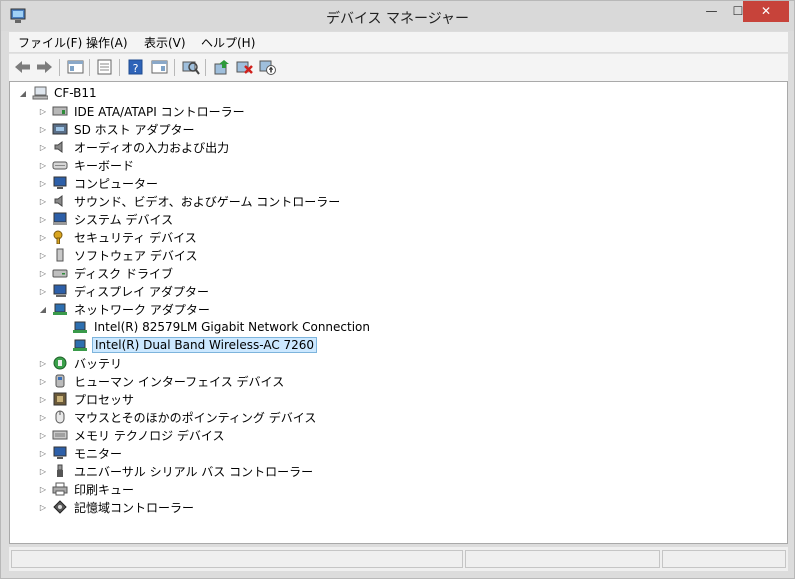 This screenshot has height=579, width=795. I want to click on tree-item-label: セキュリティ デバイス, so click(135, 237).